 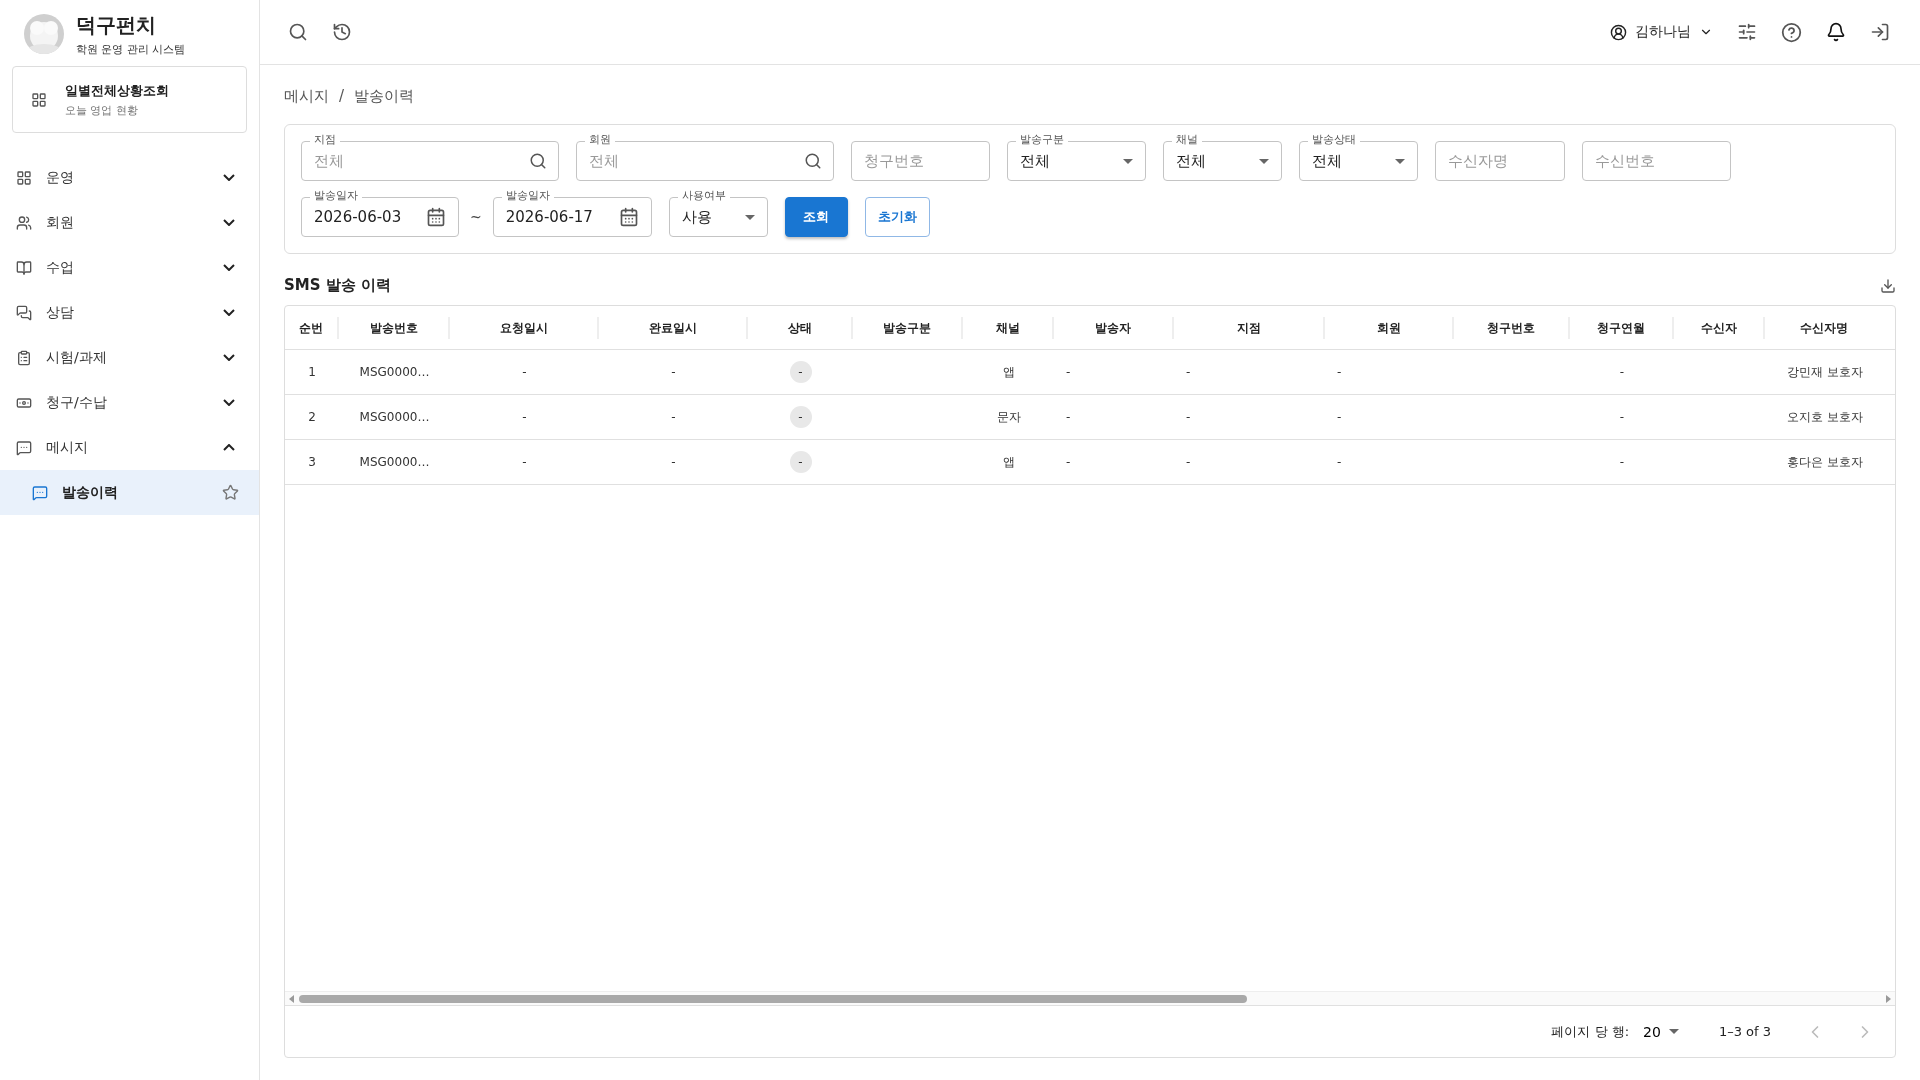 I want to click on logout-button, so click(x=1880, y=32).